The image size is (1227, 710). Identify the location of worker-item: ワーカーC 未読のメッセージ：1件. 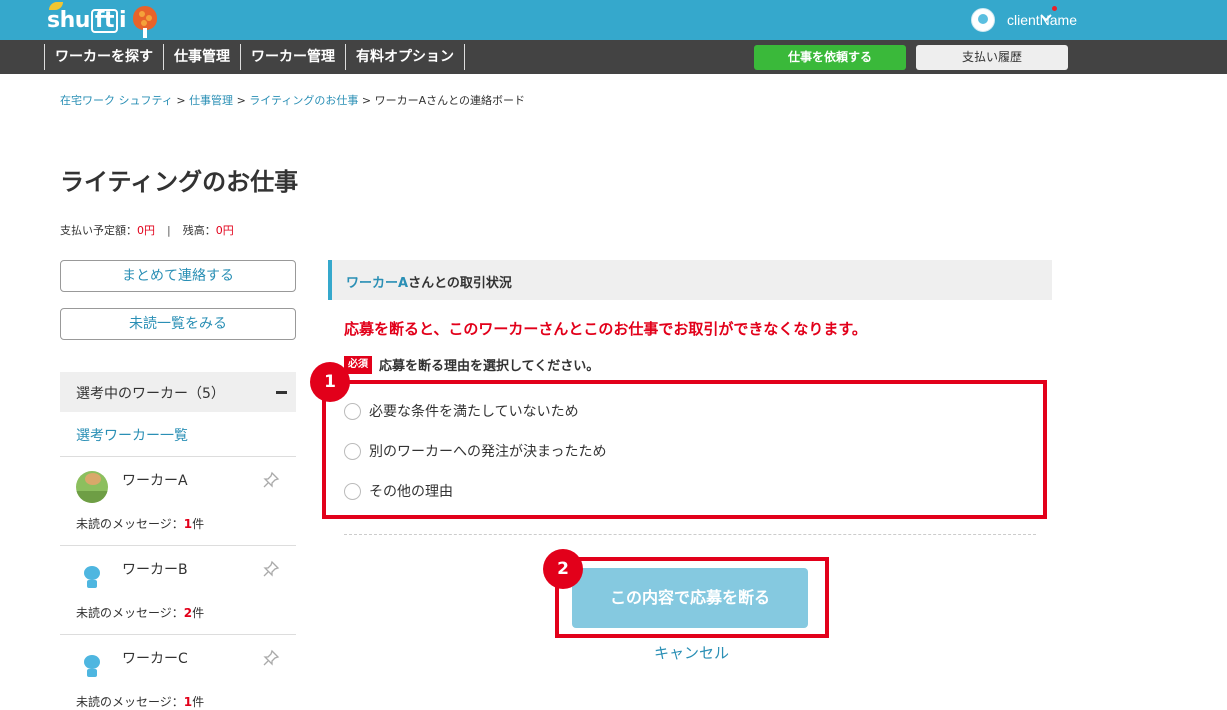
(178, 672).